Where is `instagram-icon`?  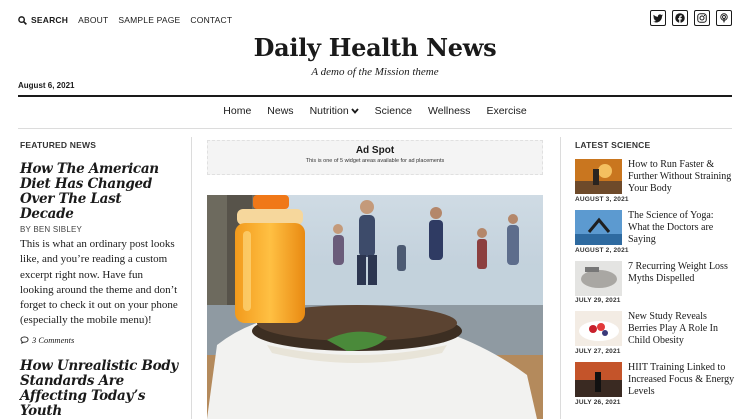
instagram-icon is located at coordinates (702, 18).